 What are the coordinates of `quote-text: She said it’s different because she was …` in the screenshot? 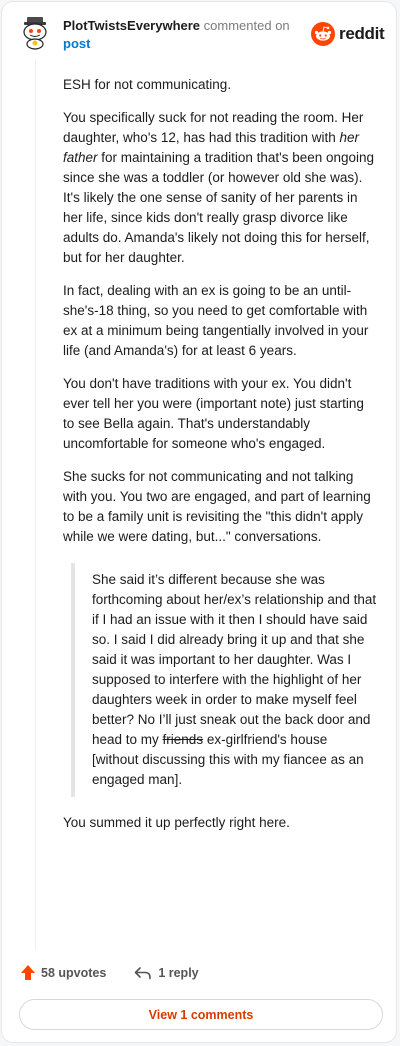 It's located at (234, 680).